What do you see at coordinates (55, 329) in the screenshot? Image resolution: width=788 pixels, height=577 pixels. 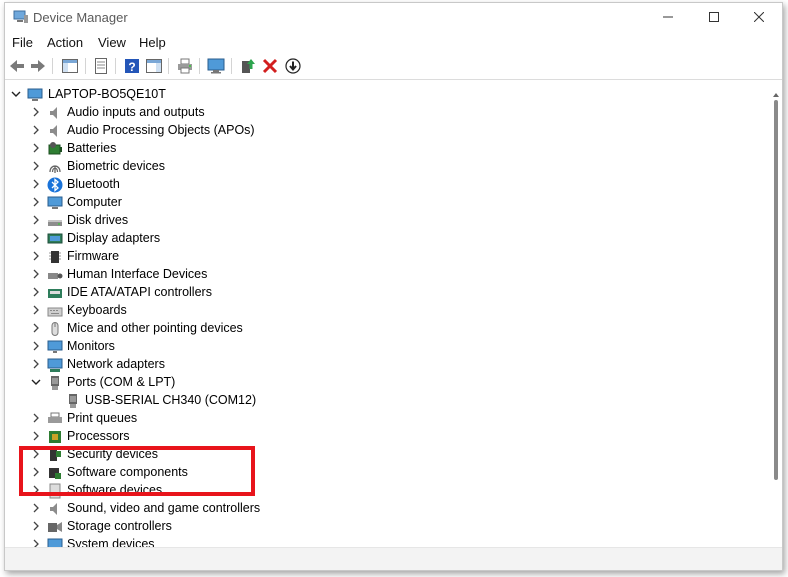 I see `mouse-icon` at bounding box center [55, 329].